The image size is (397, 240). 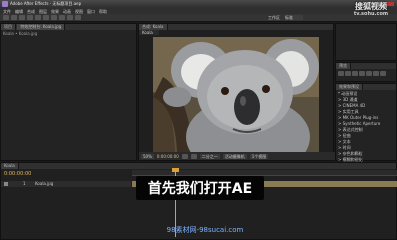 I want to click on next-frame-icon, so click(x=362, y=73).